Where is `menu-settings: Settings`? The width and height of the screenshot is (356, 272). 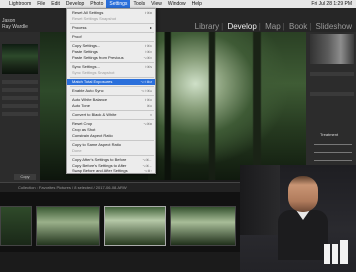 menu-settings: Settings is located at coordinates (118, 4).